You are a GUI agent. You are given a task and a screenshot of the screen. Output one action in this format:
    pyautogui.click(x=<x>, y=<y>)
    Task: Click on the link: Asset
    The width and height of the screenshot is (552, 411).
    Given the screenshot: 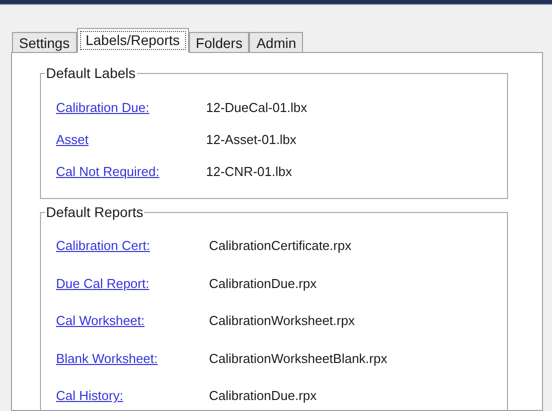 What is the action you would take?
    pyautogui.click(x=131, y=140)
    